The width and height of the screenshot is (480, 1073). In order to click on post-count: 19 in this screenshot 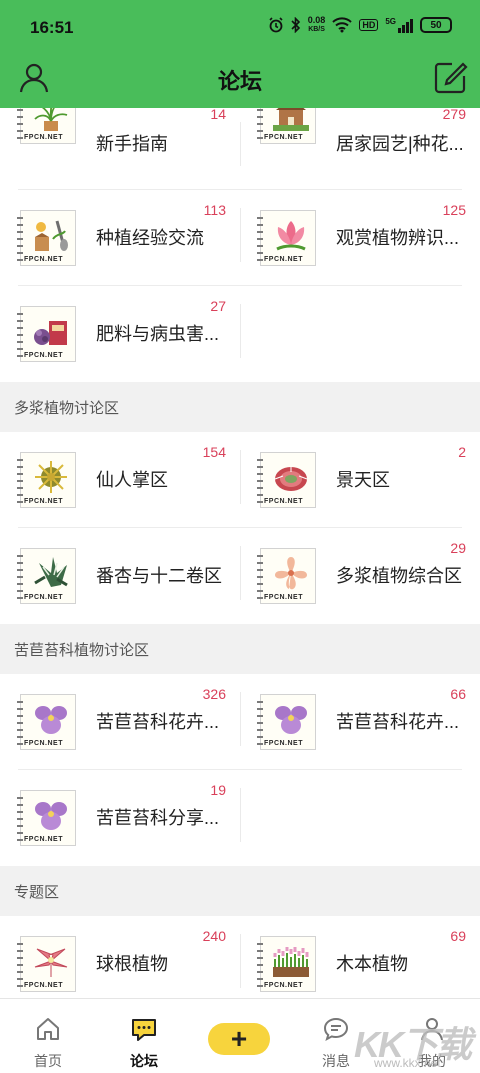, I will do `click(218, 790)`.